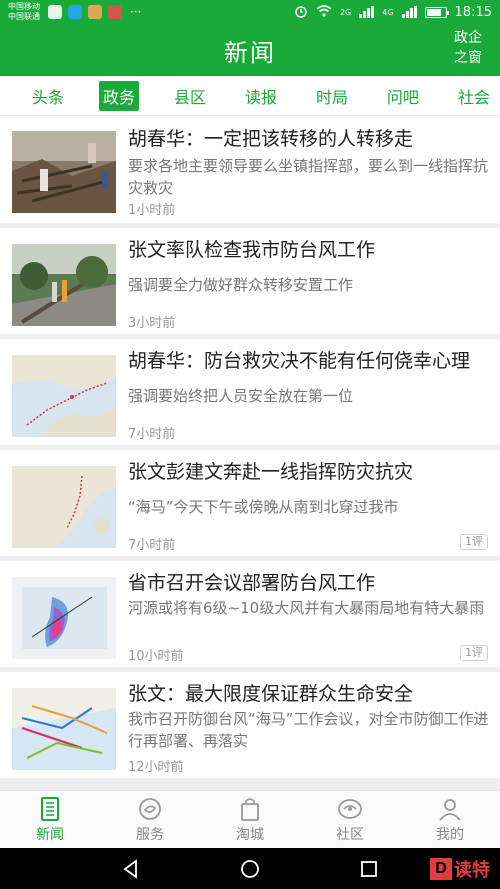 The width and height of the screenshot is (500, 889). I want to click on news-time: 3小时前, so click(152, 323).